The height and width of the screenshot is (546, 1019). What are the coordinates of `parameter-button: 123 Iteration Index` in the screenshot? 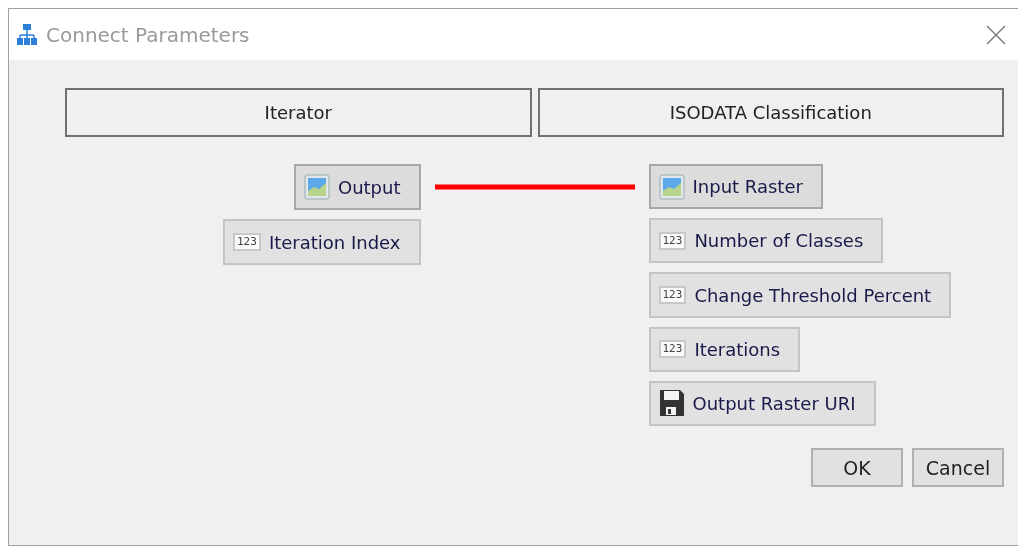 It's located at (322, 242).